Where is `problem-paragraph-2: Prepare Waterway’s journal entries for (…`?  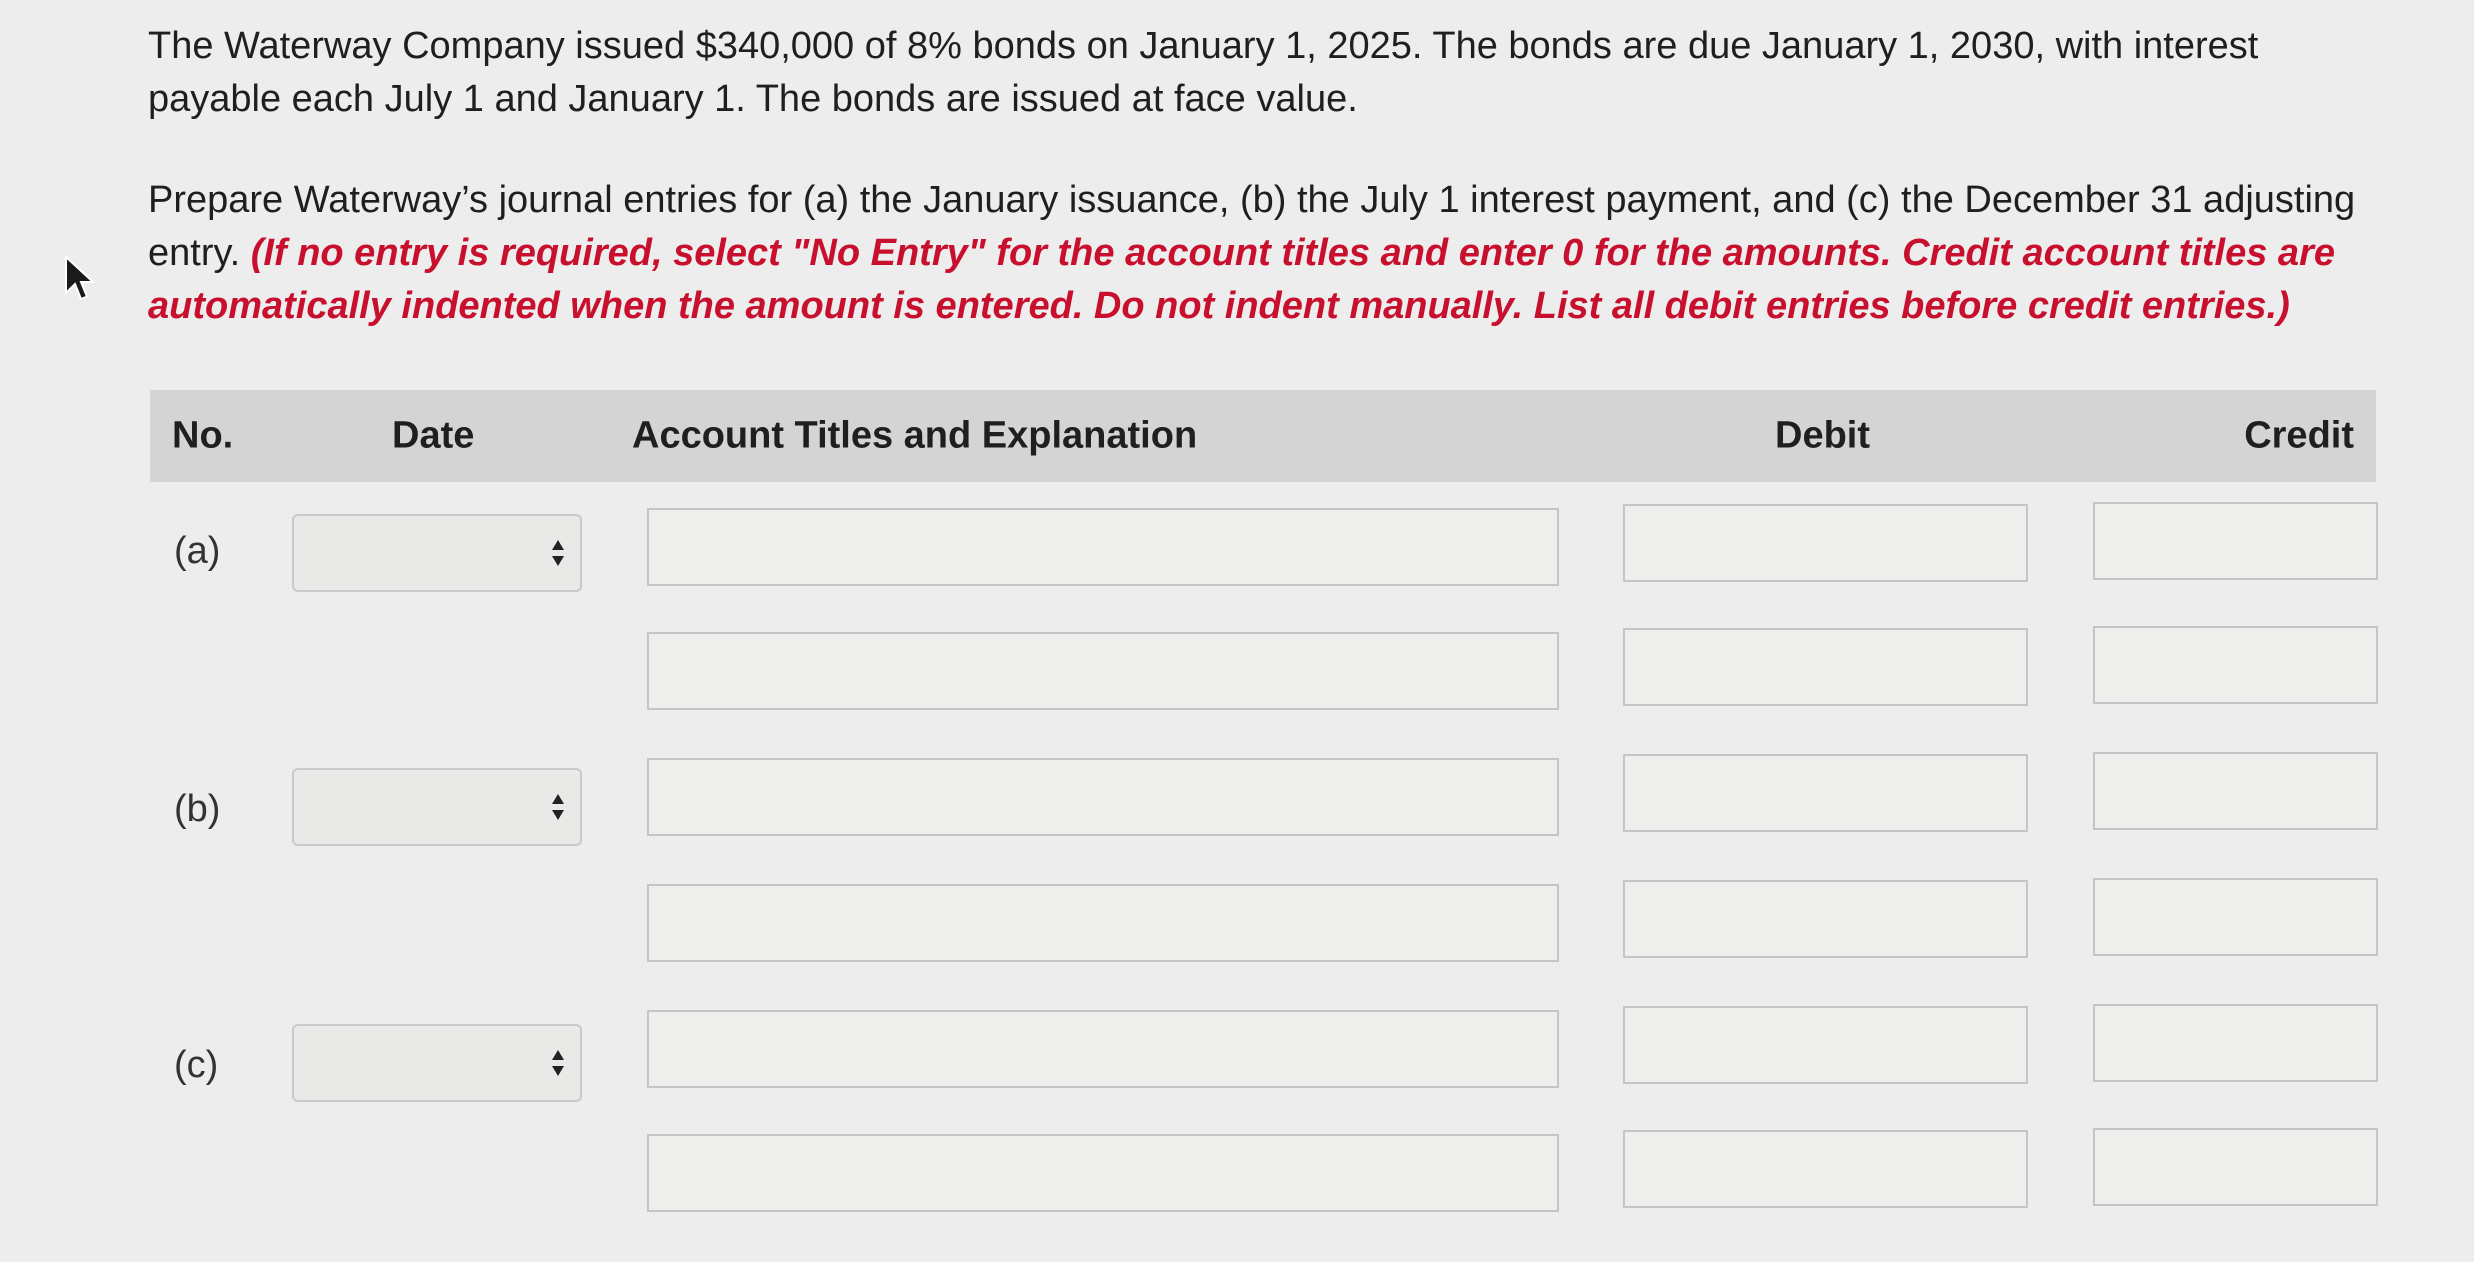
problem-paragraph-2: Prepare Waterway’s journal entries for (… is located at coordinates (1263, 253).